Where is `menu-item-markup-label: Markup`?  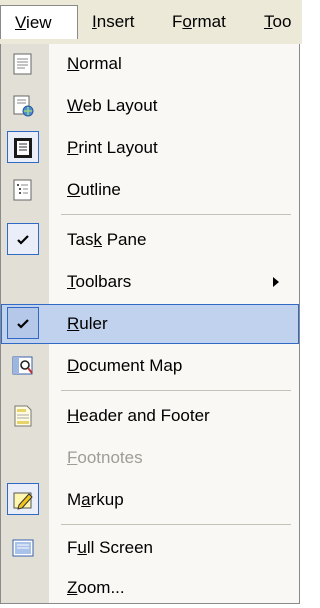
menu-item-markup-label: Markup is located at coordinates (95, 499).